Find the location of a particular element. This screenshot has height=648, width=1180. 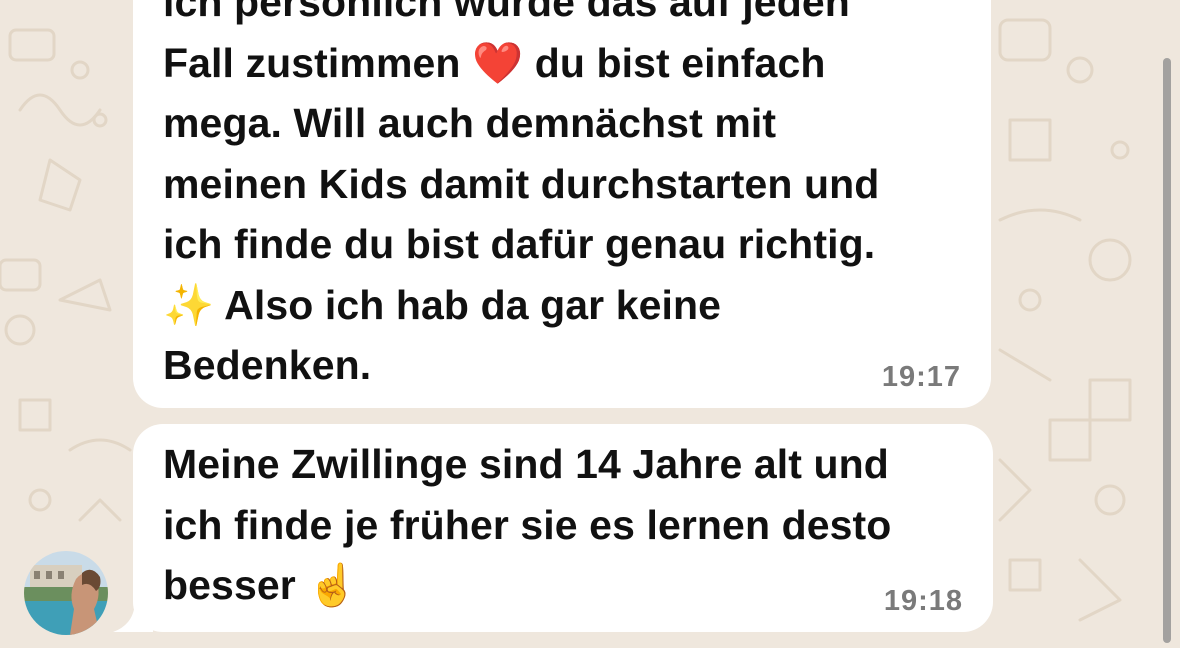

message-timestamp: 19:17 is located at coordinates (921, 377).